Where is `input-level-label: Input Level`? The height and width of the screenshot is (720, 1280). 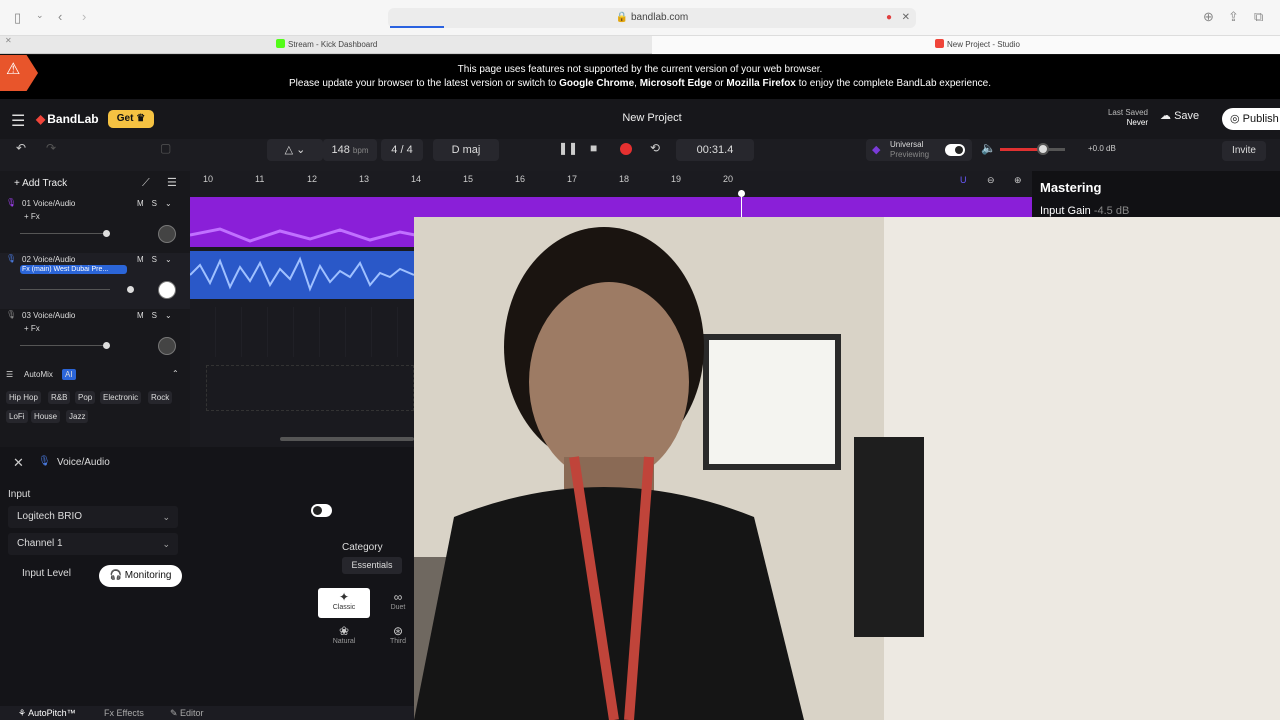
input-level-label: Input Level is located at coordinates (46, 573).